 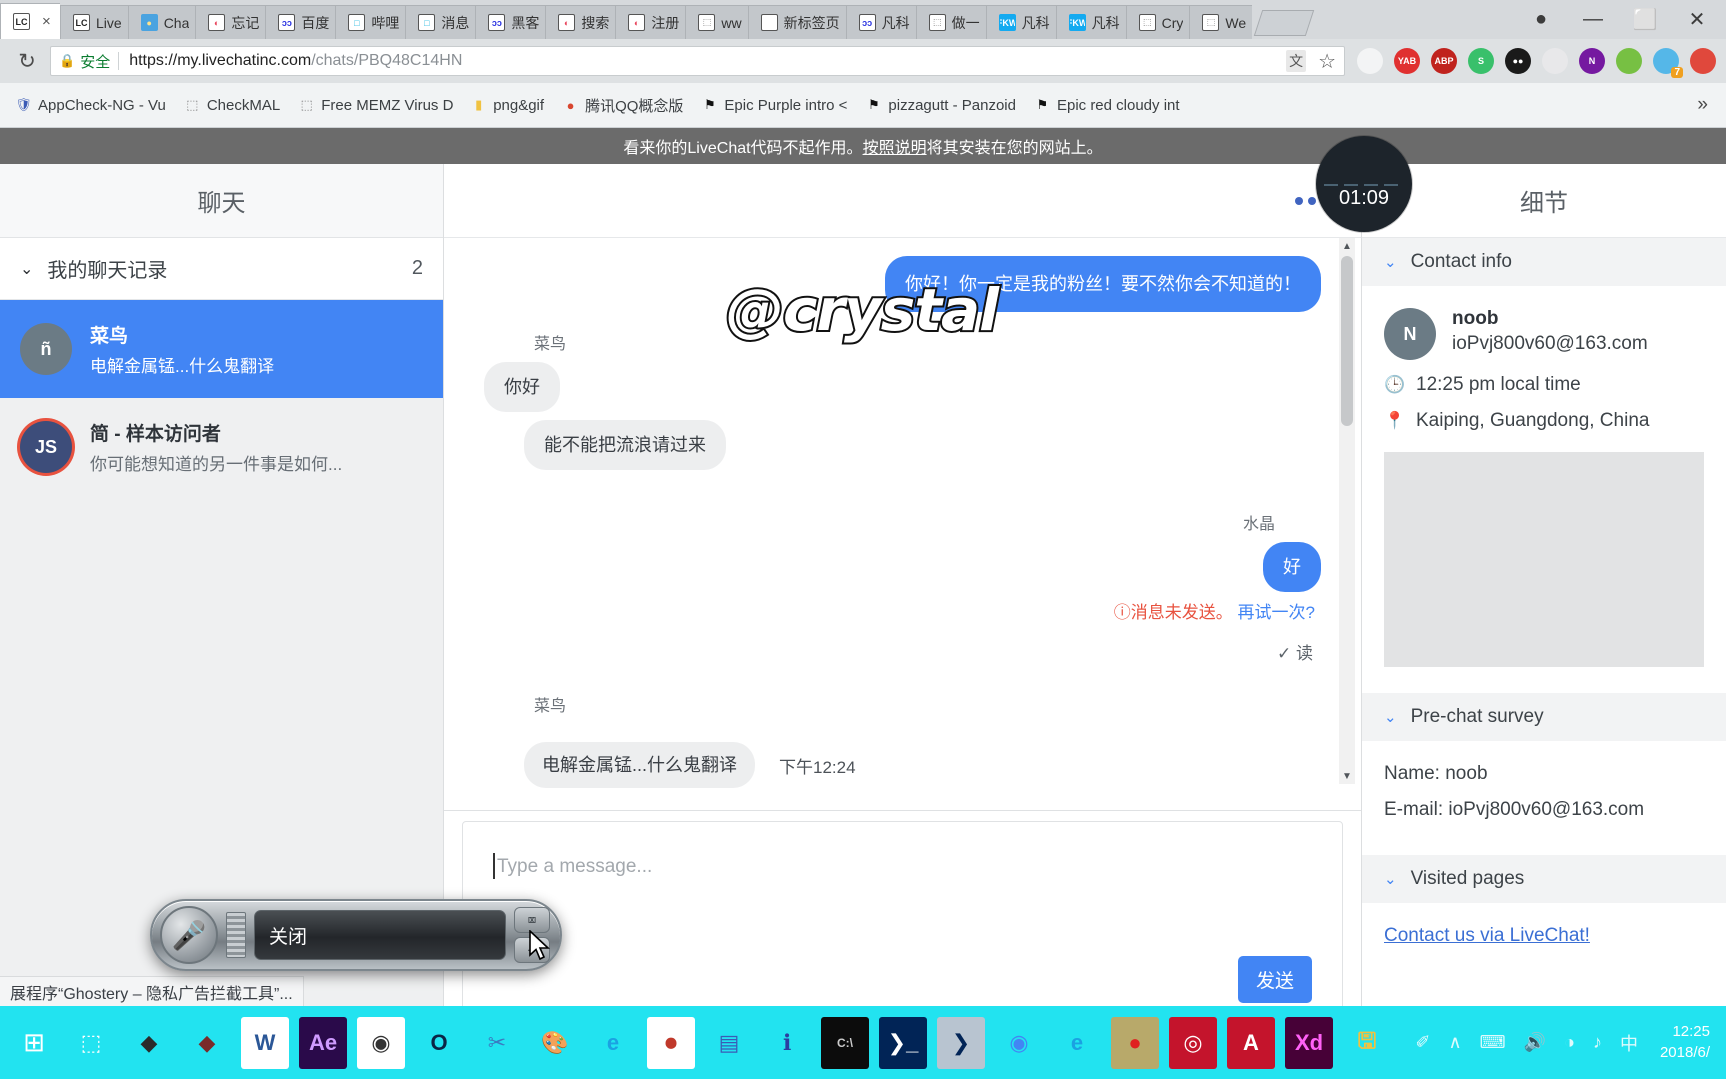 I want to click on browser-tab: ● Cha, so click(x=161, y=22).